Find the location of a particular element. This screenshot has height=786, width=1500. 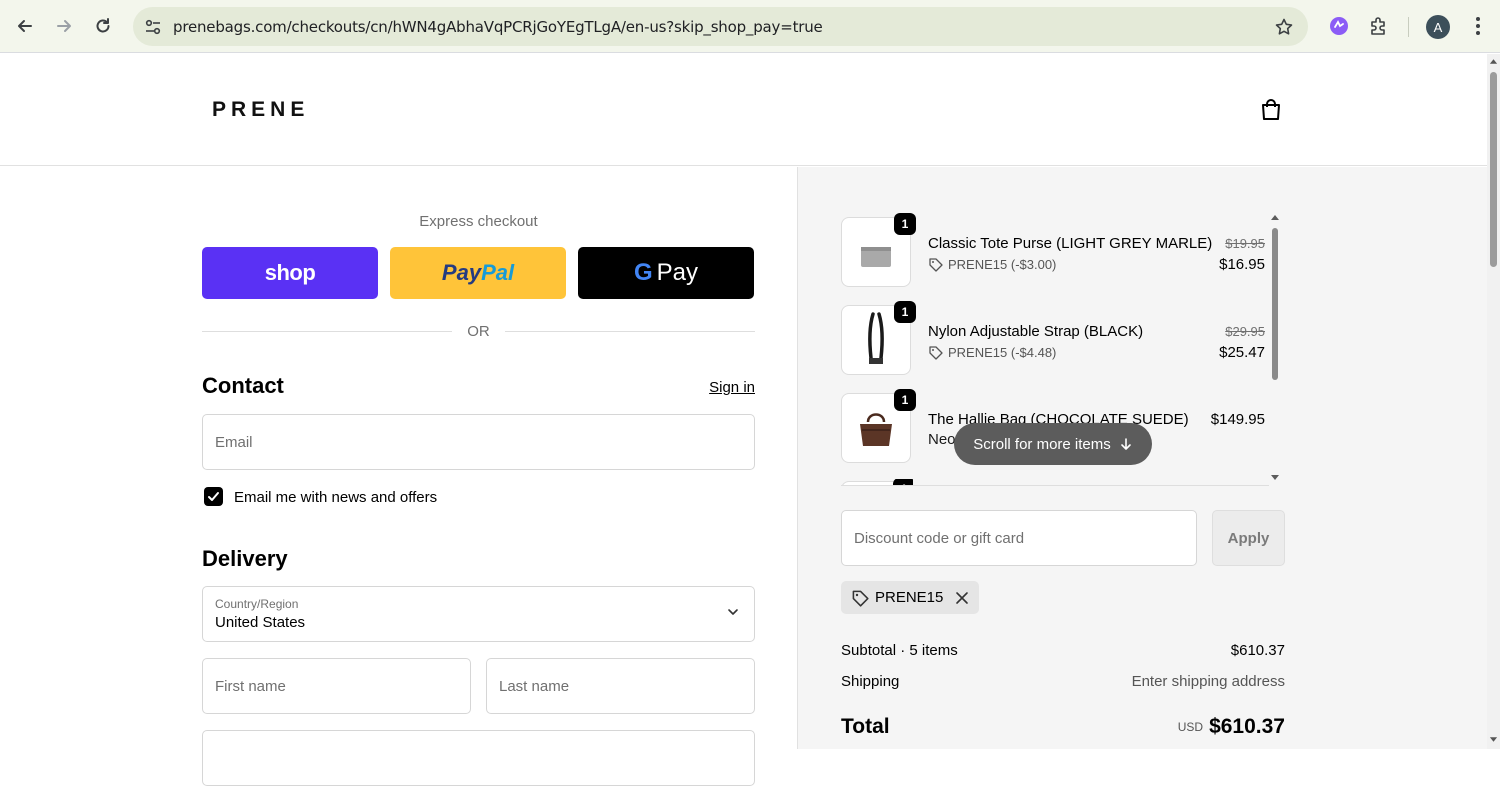

google-pay-label: Pay is located at coordinates (677, 272).